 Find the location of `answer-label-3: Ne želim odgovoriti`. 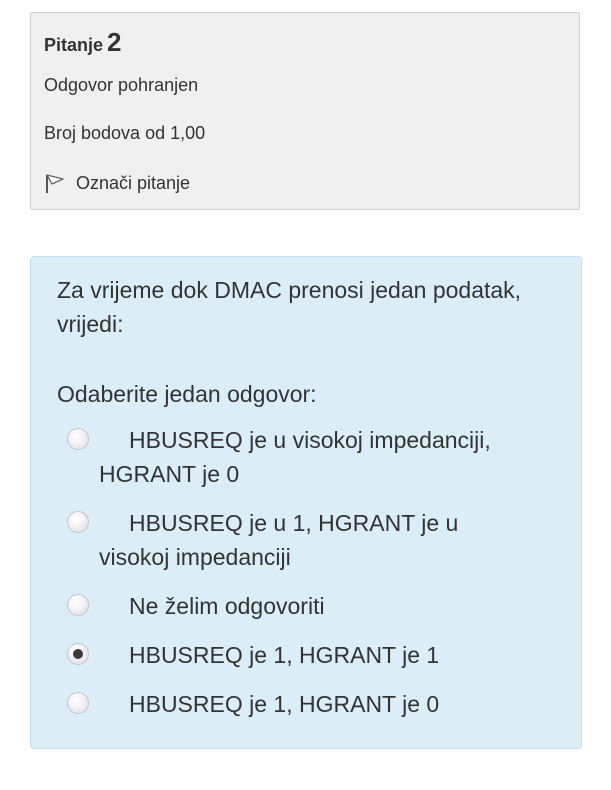

answer-label-3: Ne želim odgovoriti is located at coordinates (227, 606).